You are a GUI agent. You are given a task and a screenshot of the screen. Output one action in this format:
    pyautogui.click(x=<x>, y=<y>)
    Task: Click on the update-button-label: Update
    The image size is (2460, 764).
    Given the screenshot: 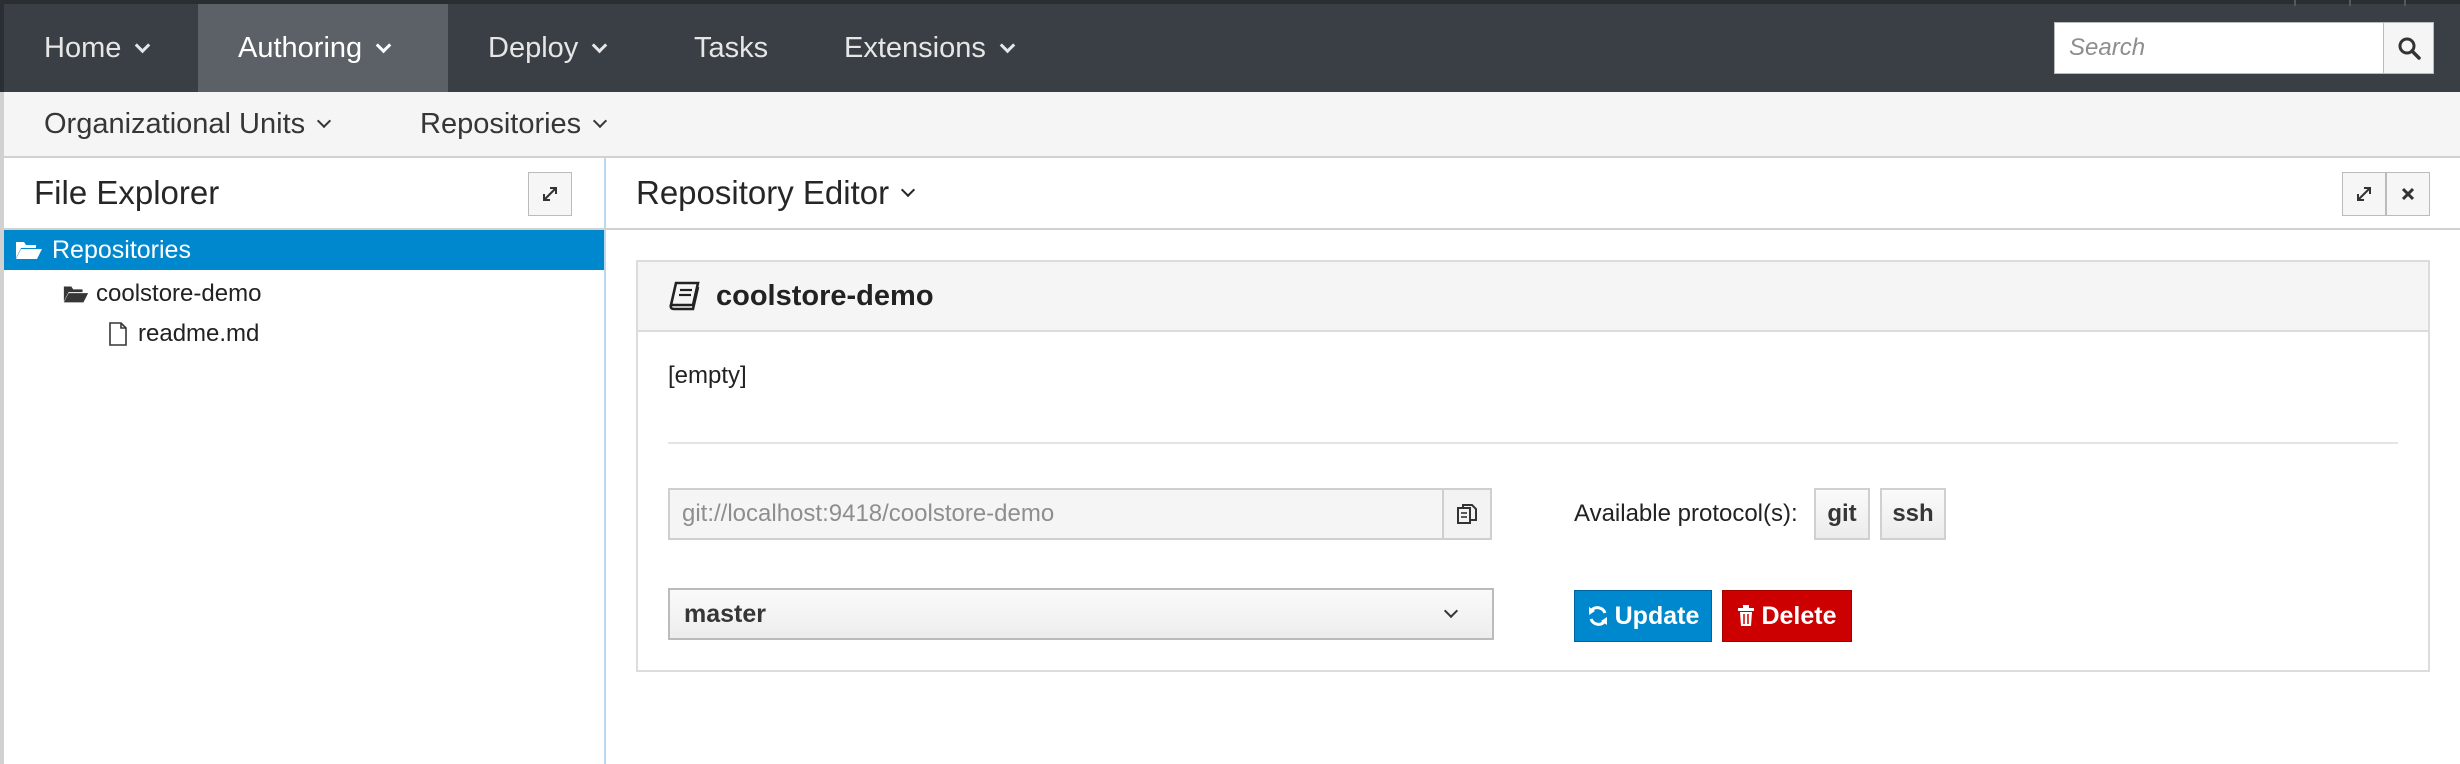 What is the action you would take?
    pyautogui.click(x=1657, y=615)
    